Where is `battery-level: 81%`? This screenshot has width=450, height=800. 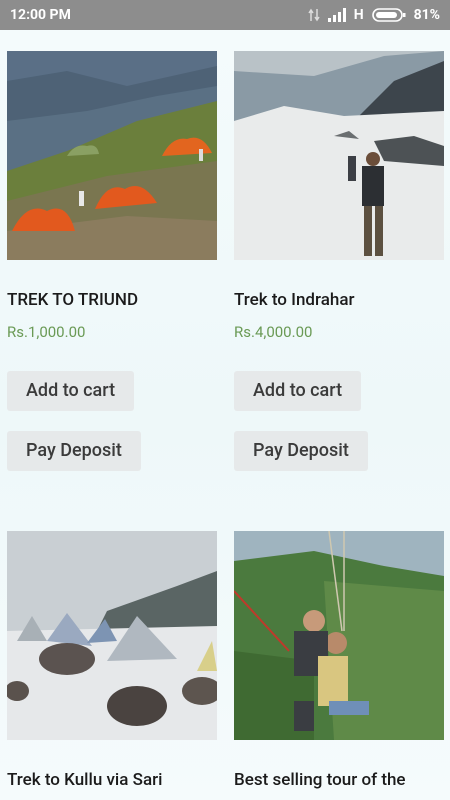 battery-level: 81% is located at coordinates (426, 15).